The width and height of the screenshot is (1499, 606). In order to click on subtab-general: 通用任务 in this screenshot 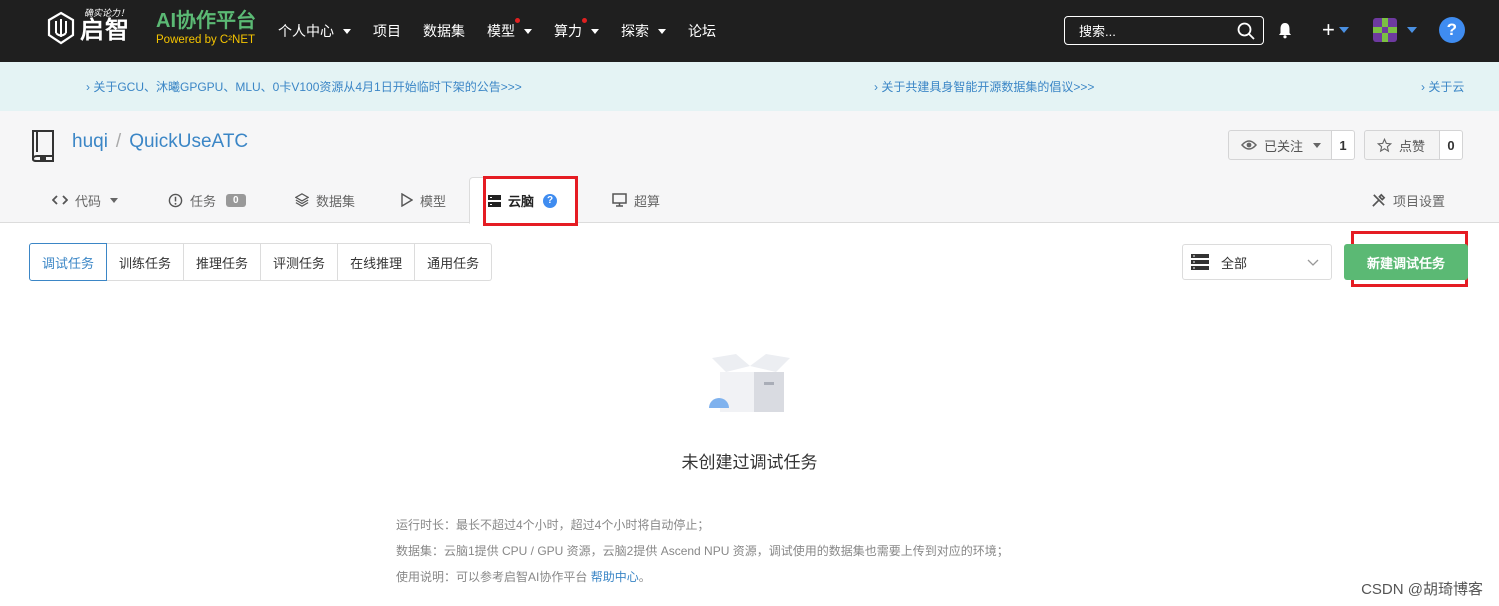, I will do `click(454, 262)`.